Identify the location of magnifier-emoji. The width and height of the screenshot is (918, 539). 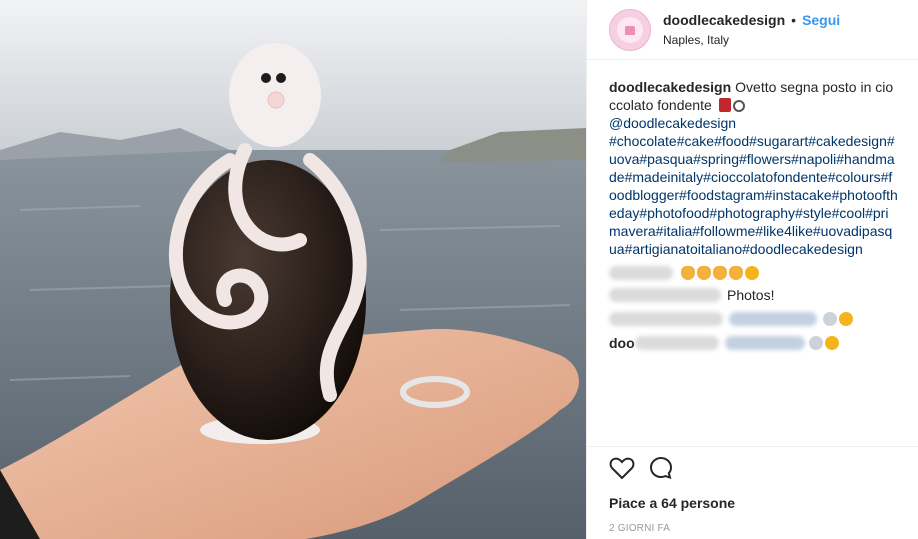
(738, 106).